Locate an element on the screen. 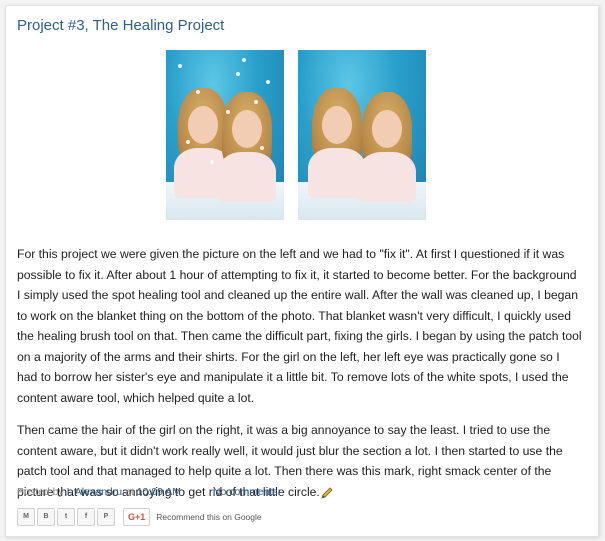  post-title: Project #3, The Healing Project is located at coordinates (120, 25).